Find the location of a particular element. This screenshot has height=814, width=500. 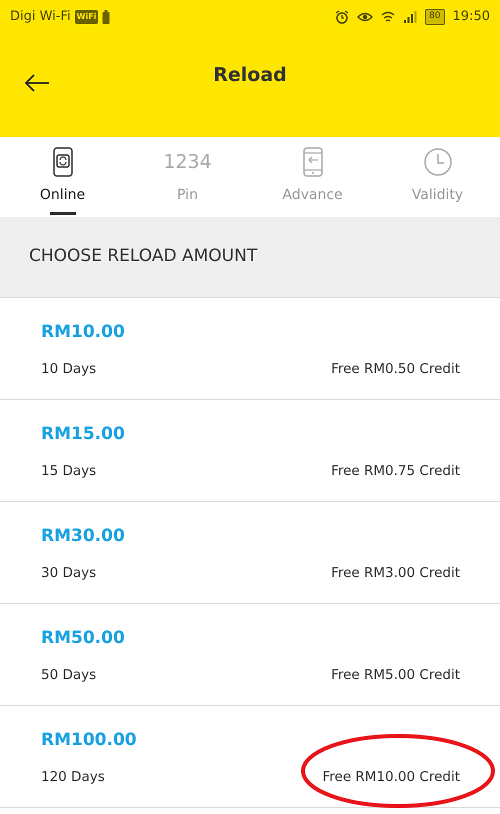

eye-icon is located at coordinates (365, 17).